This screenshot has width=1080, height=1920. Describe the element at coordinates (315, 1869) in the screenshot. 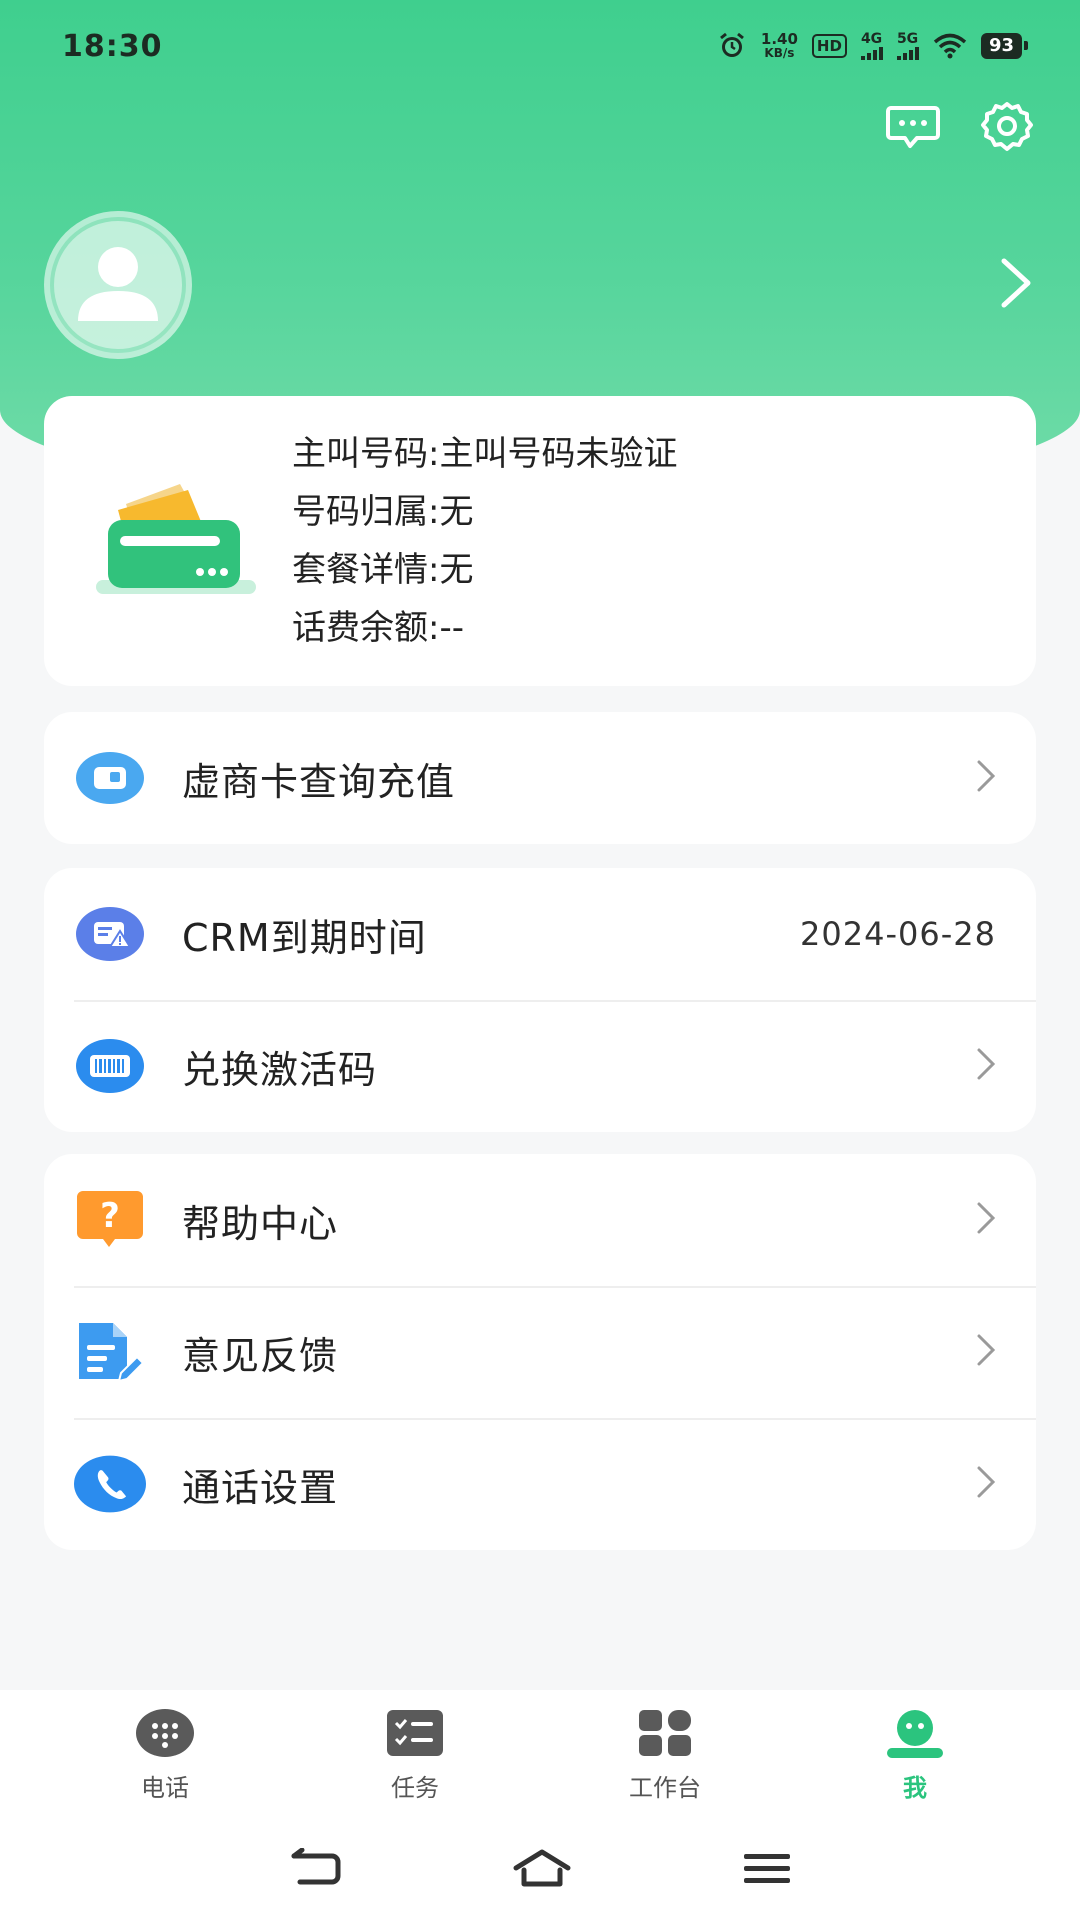

I see `back-icon` at that location.